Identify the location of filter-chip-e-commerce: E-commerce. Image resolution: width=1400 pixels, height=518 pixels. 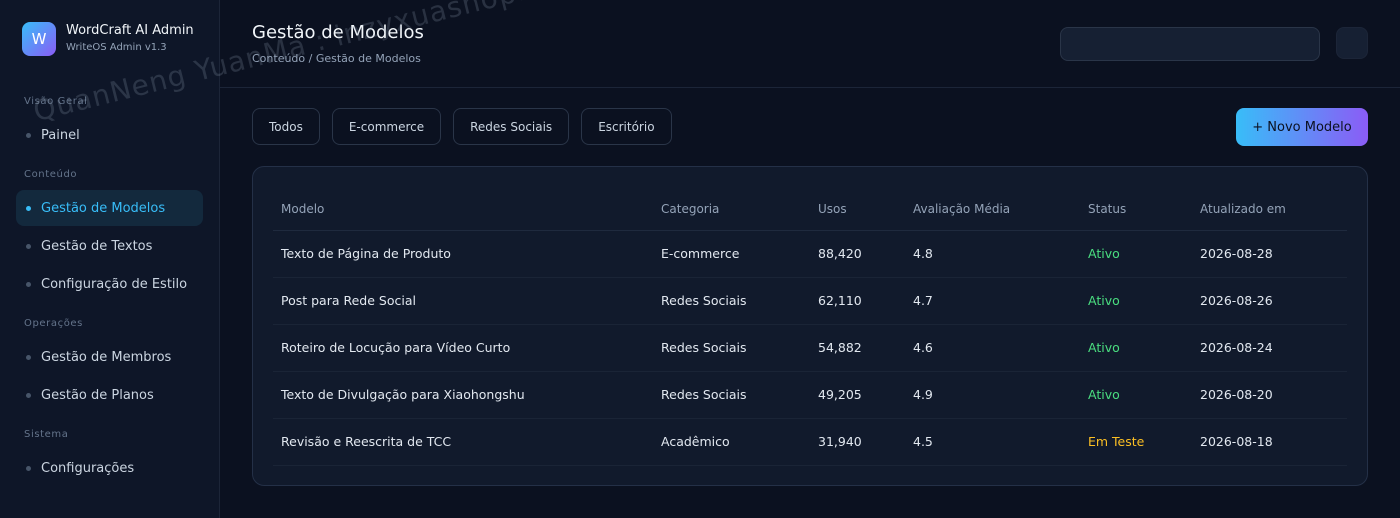
(386, 126).